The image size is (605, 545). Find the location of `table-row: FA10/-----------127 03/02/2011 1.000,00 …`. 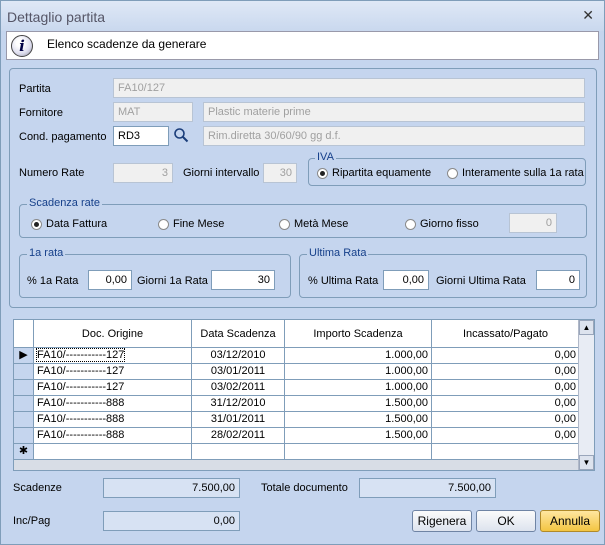

table-row: FA10/-----------127 03/02/2011 1.000,00 … is located at coordinates (297, 388).